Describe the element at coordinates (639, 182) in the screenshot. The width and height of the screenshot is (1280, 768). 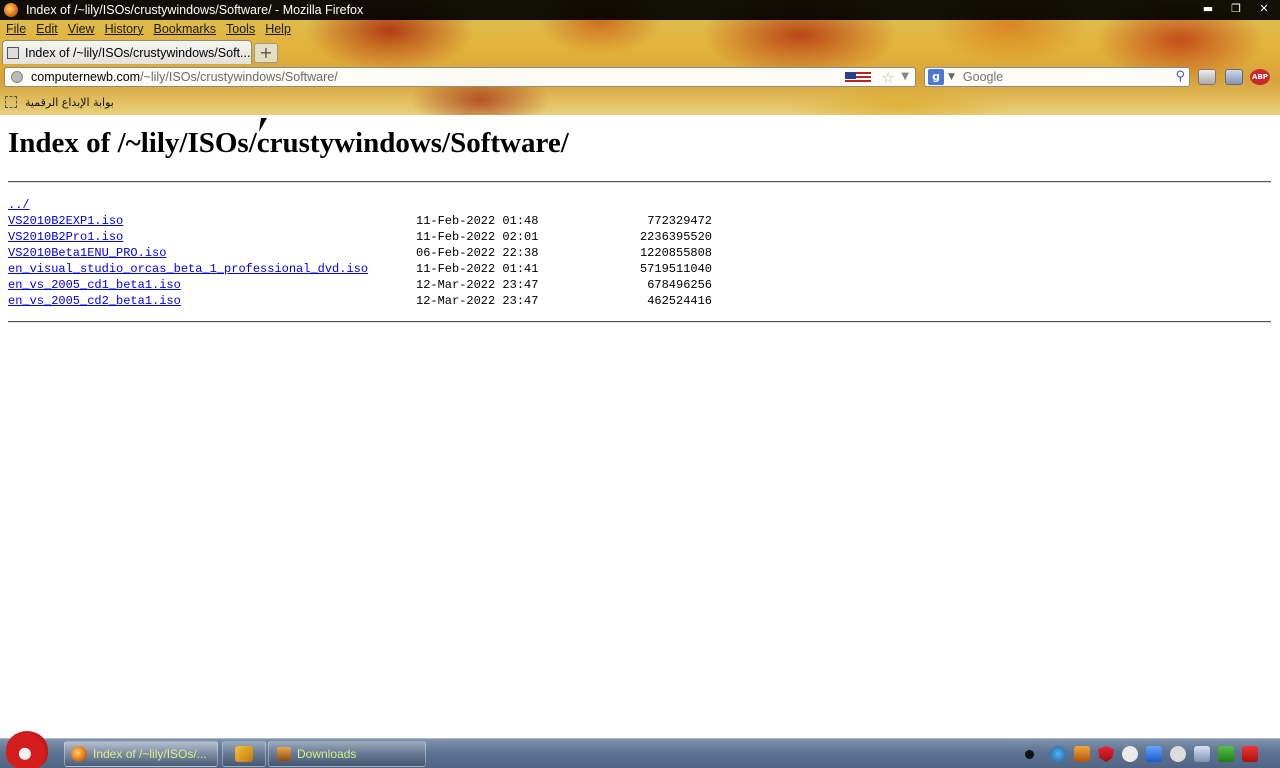
I see `divider-top` at that location.